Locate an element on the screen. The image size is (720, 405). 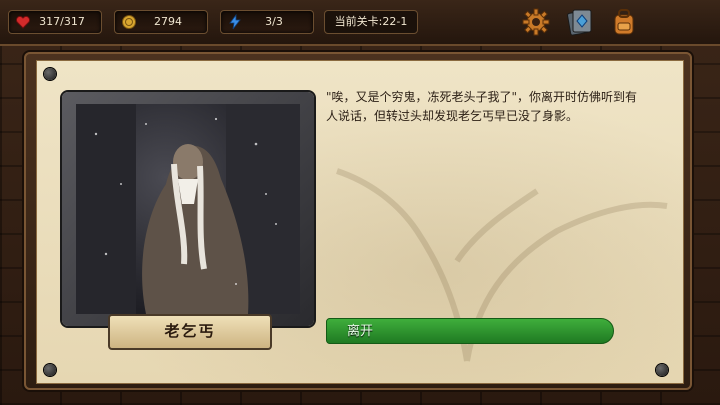
backpack-icon is located at coordinates (624, 22).